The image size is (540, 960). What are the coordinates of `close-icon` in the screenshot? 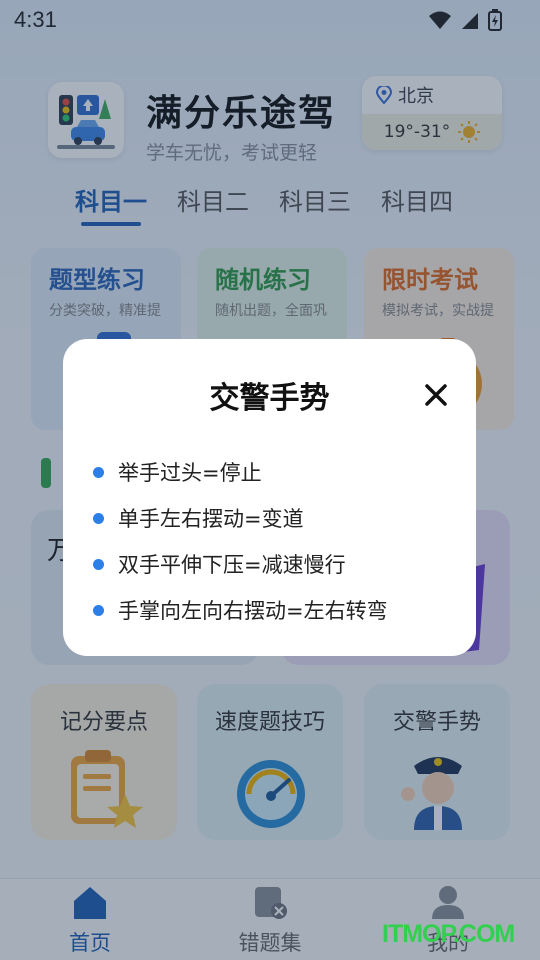 It's located at (436, 395).